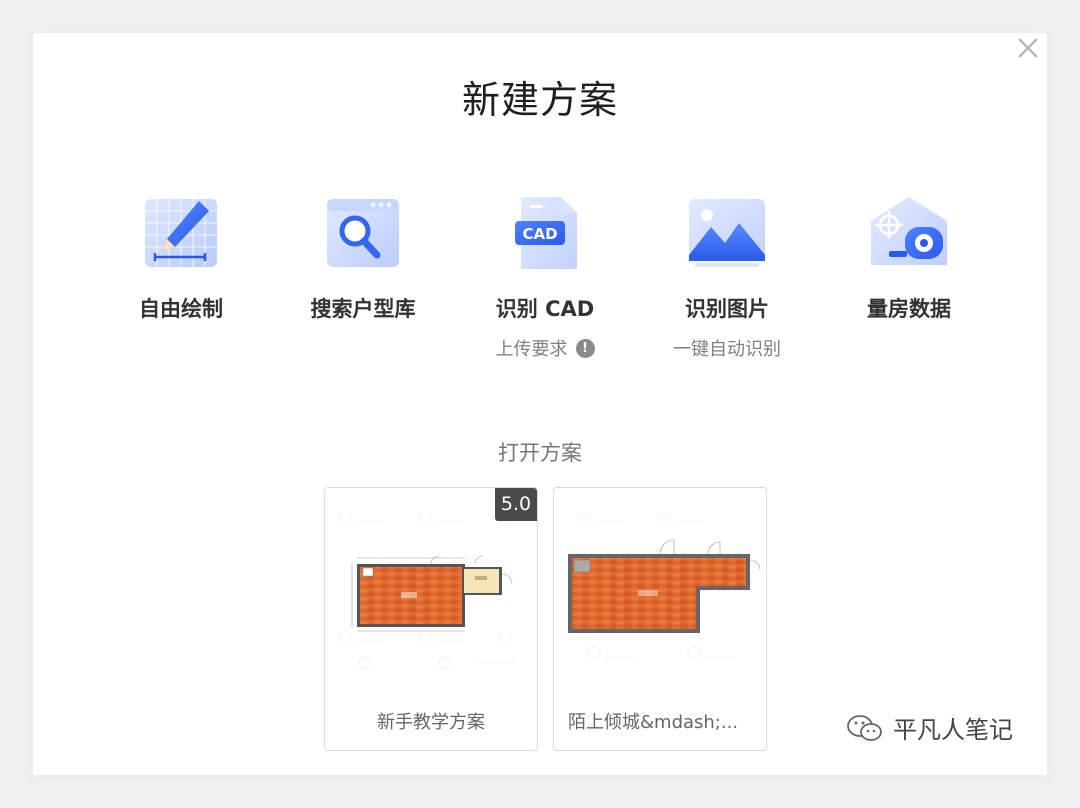  Describe the element at coordinates (727, 309) in the screenshot. I see `option-label: 识别图片` at that location.